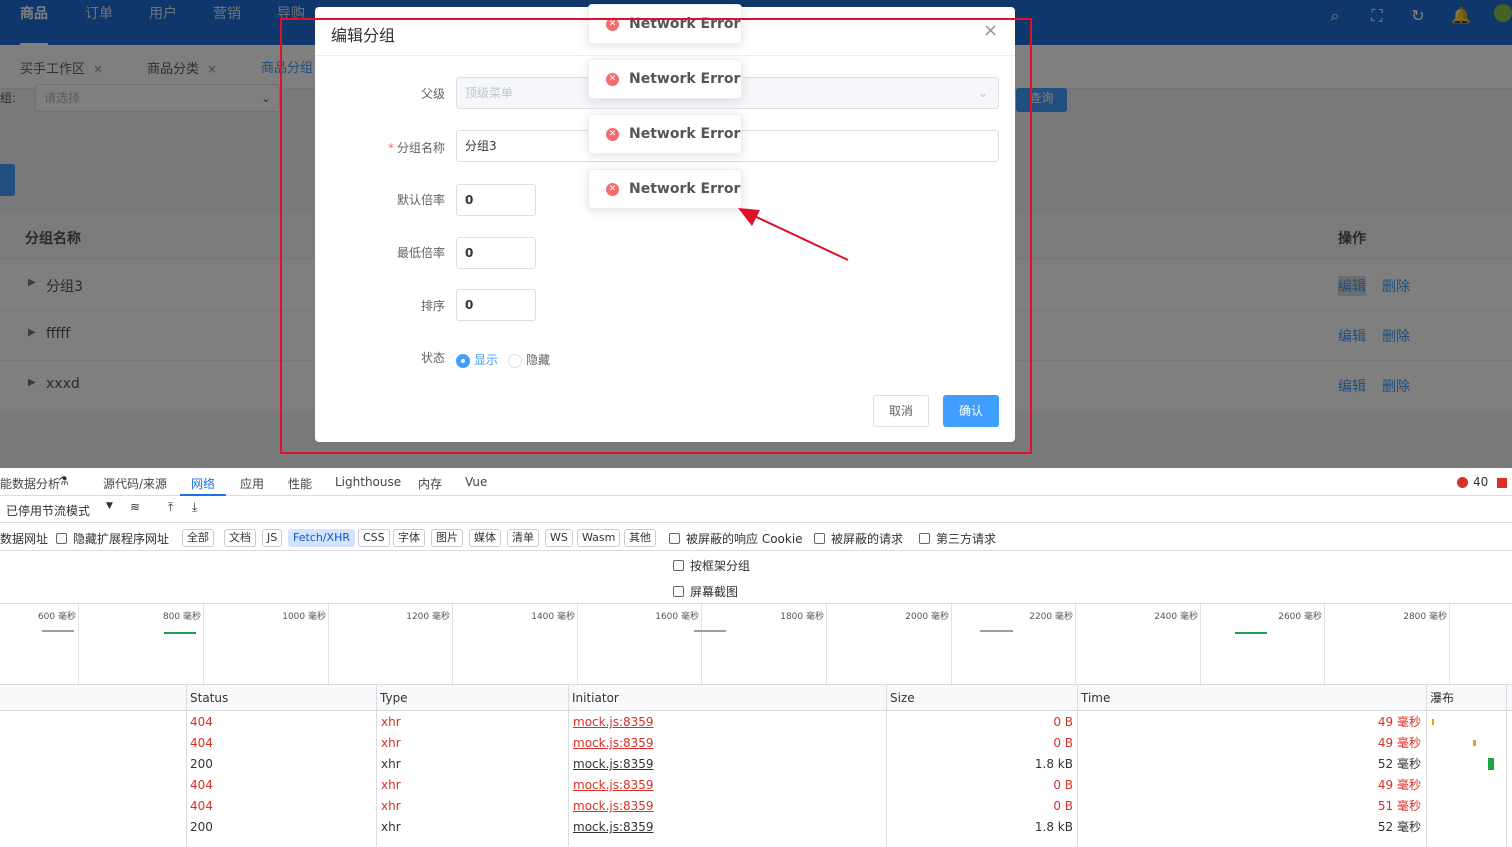  What do you see at coordinates (593, 698) in the screenshot?
I see `column-header-initiator: Initiator` at bounding box center [593, 698].